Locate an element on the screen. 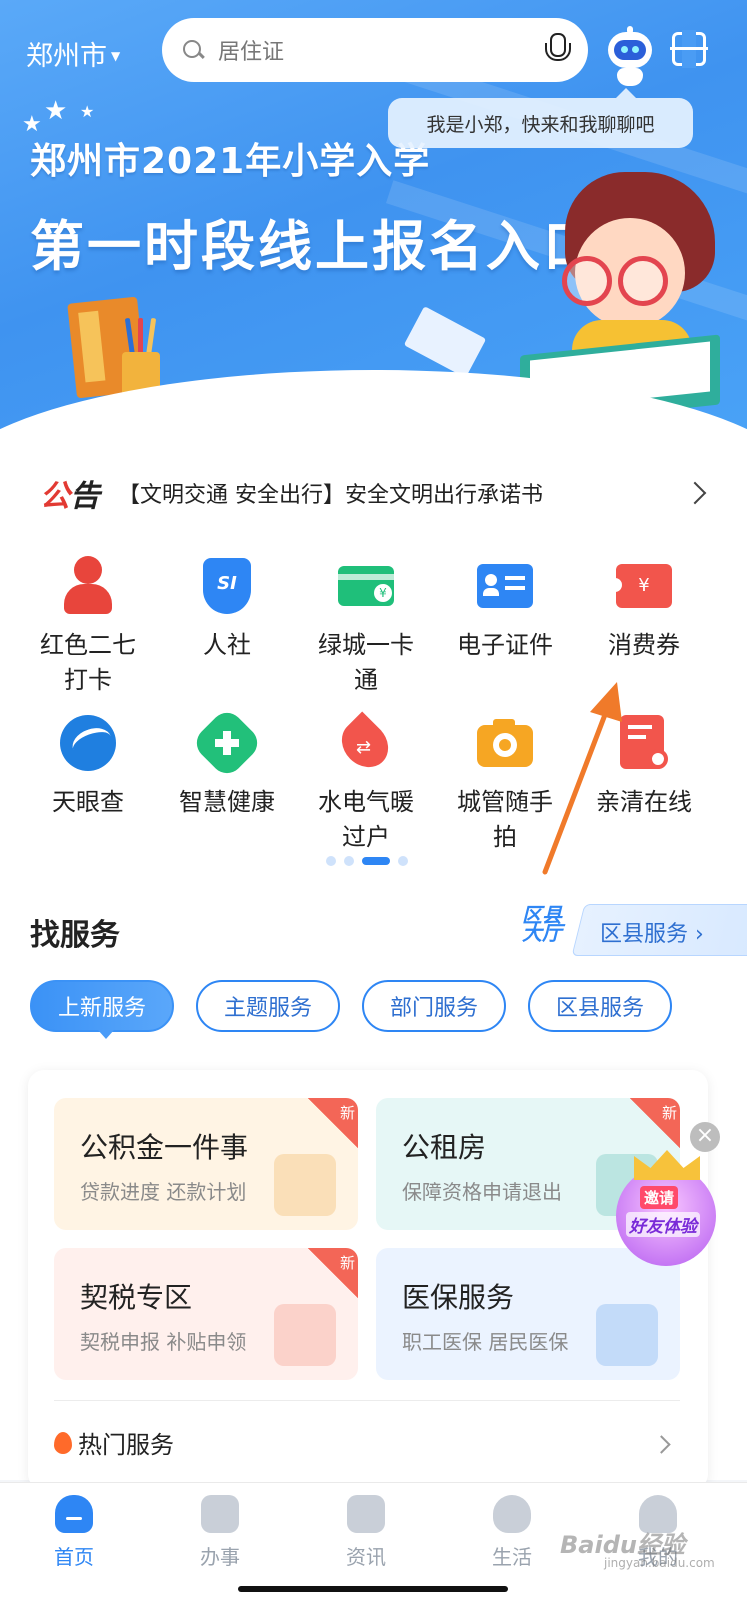  shortcut-item: 电子证件 is located at coordinates (505, 608).